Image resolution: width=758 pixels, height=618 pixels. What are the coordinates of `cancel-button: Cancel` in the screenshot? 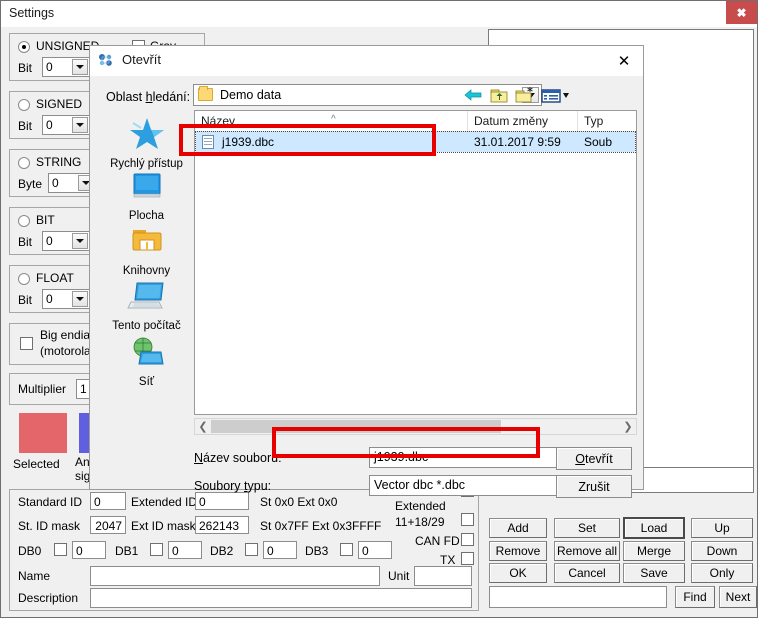 It's located at (587, 573).